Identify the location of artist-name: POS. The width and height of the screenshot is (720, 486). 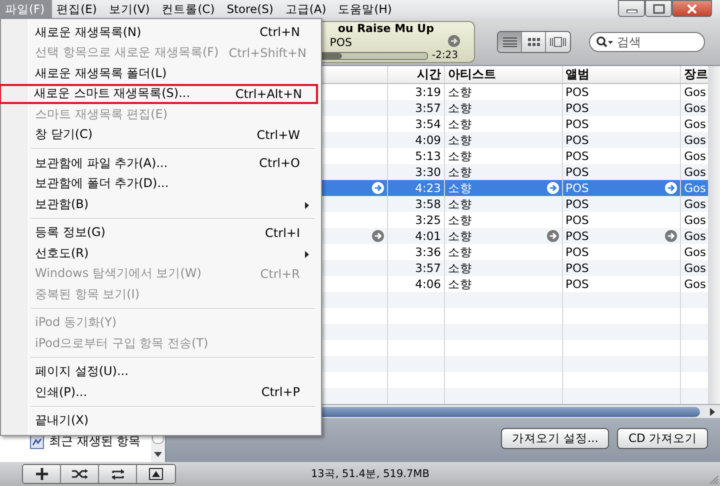
(341, 42).